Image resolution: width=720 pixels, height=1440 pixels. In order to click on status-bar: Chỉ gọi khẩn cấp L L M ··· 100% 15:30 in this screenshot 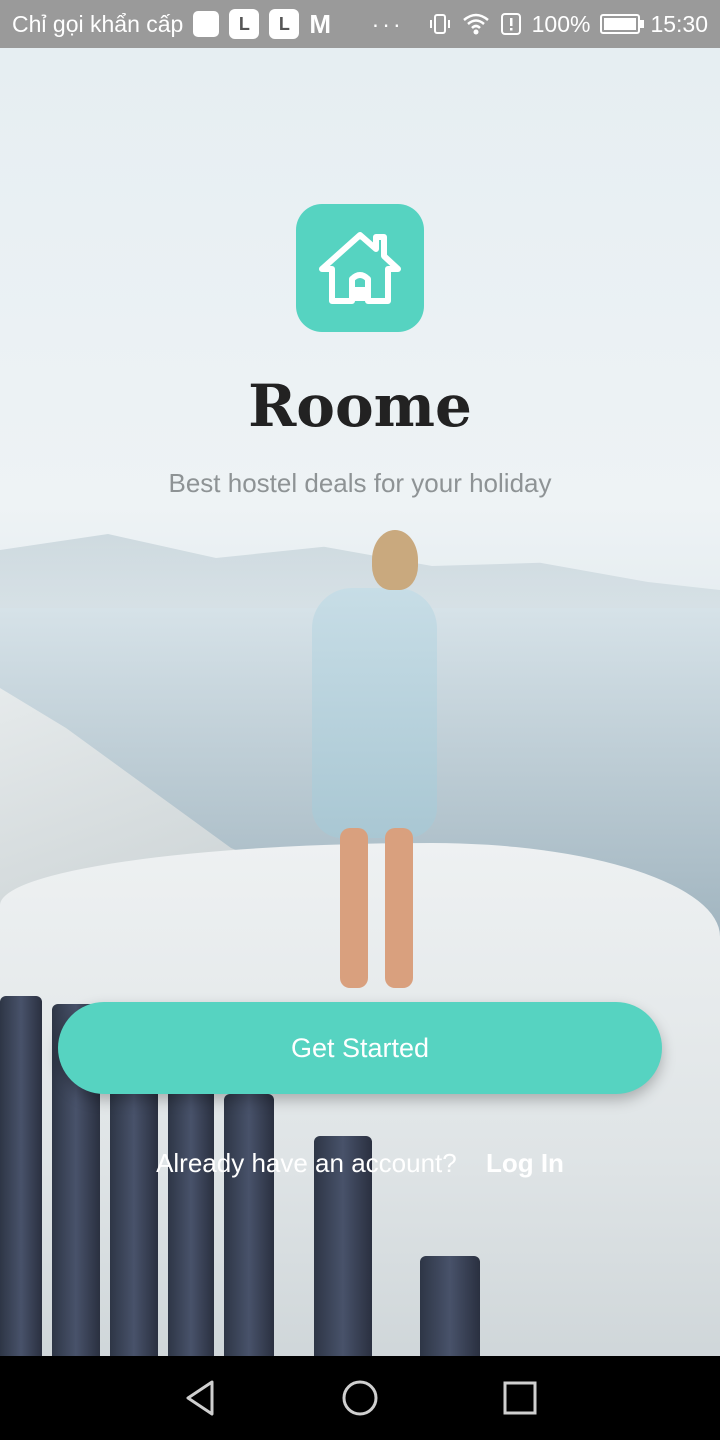, I will do `click(360, 24)`.